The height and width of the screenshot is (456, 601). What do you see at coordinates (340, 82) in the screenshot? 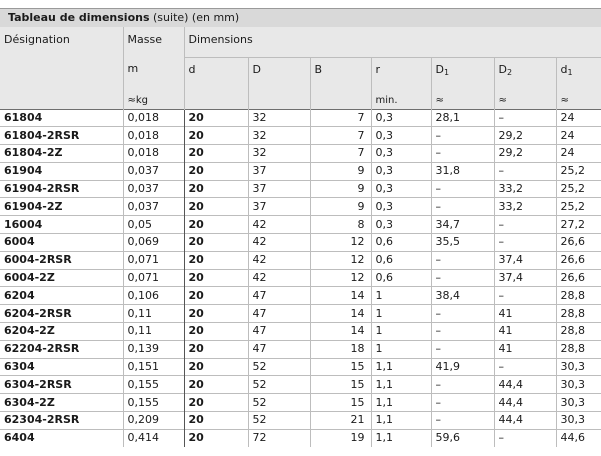
I see `header-B: B` at bounding box center [340, 82].